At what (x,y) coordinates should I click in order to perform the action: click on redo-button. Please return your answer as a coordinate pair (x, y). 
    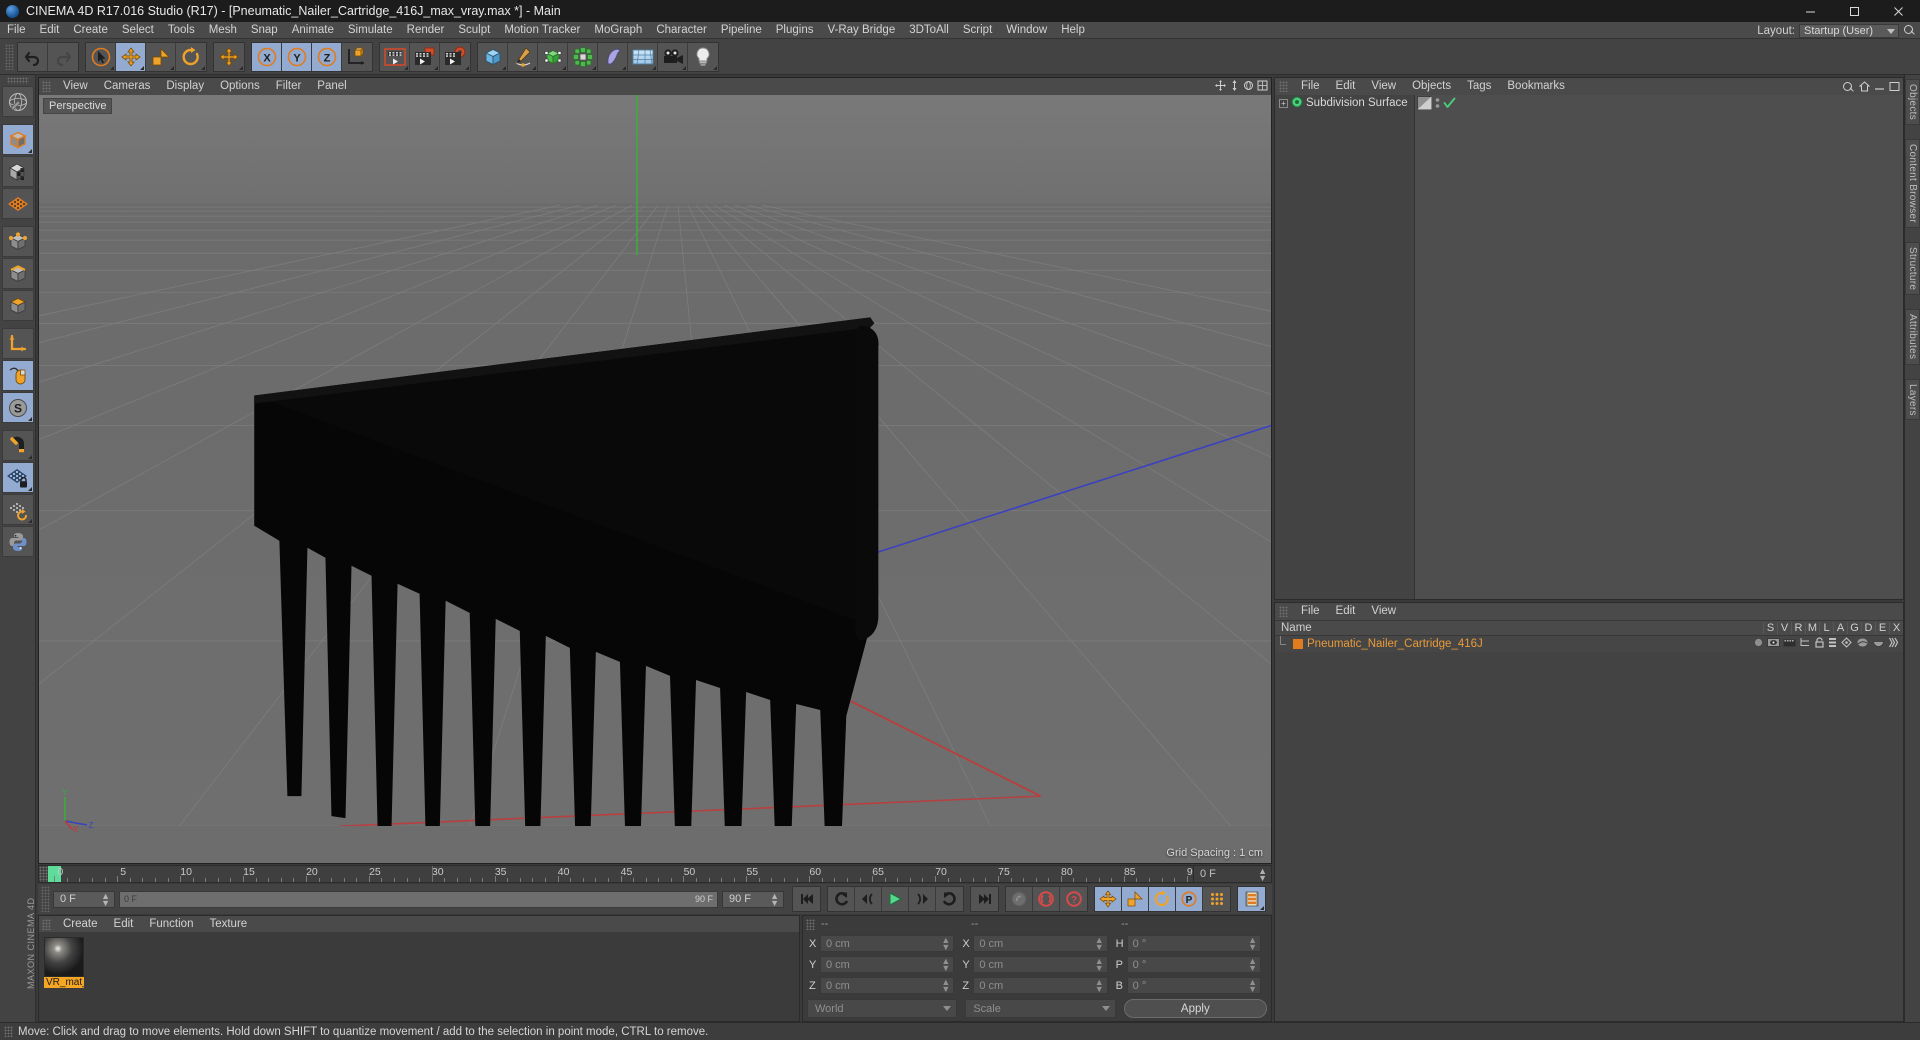
    Looking at the image, I should click on (63, 56).